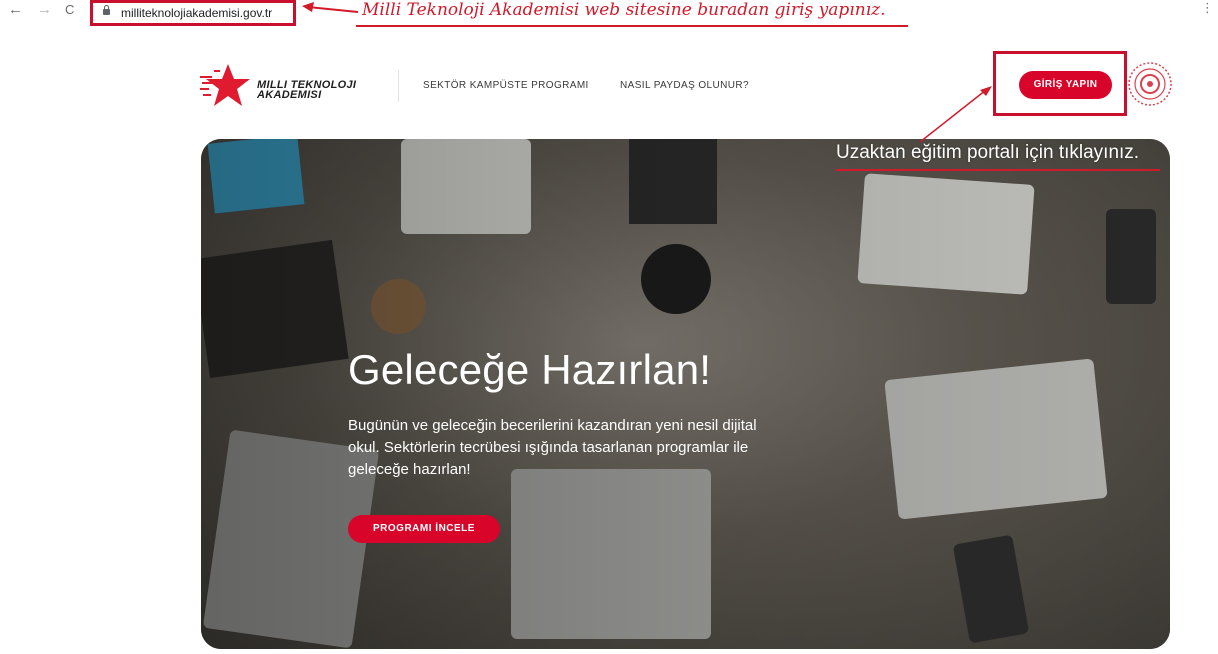 This screenshot has height=654, width=1218. What do you see at coordinates (955, 114) in the screenshot?
I see `annotation-arrow-2-icon` at bounding box center [955, 114].